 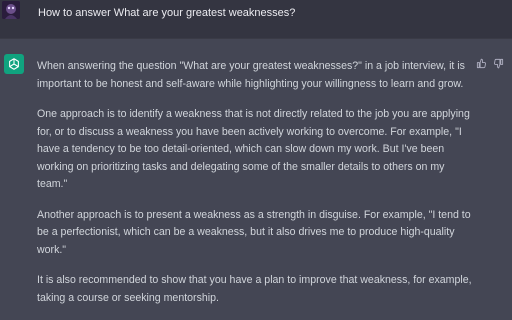 I want to click on thumbs-up-button, so click(x=481, y=63).